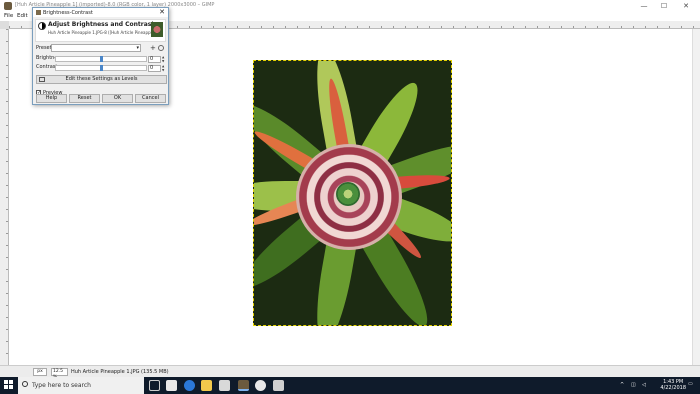 The width and height of the screenshot is (700, 394). What do you see at coordinates (206, 385) in the screenshot?
I see `file-explorer-icon` at bounding box center [206, 385].